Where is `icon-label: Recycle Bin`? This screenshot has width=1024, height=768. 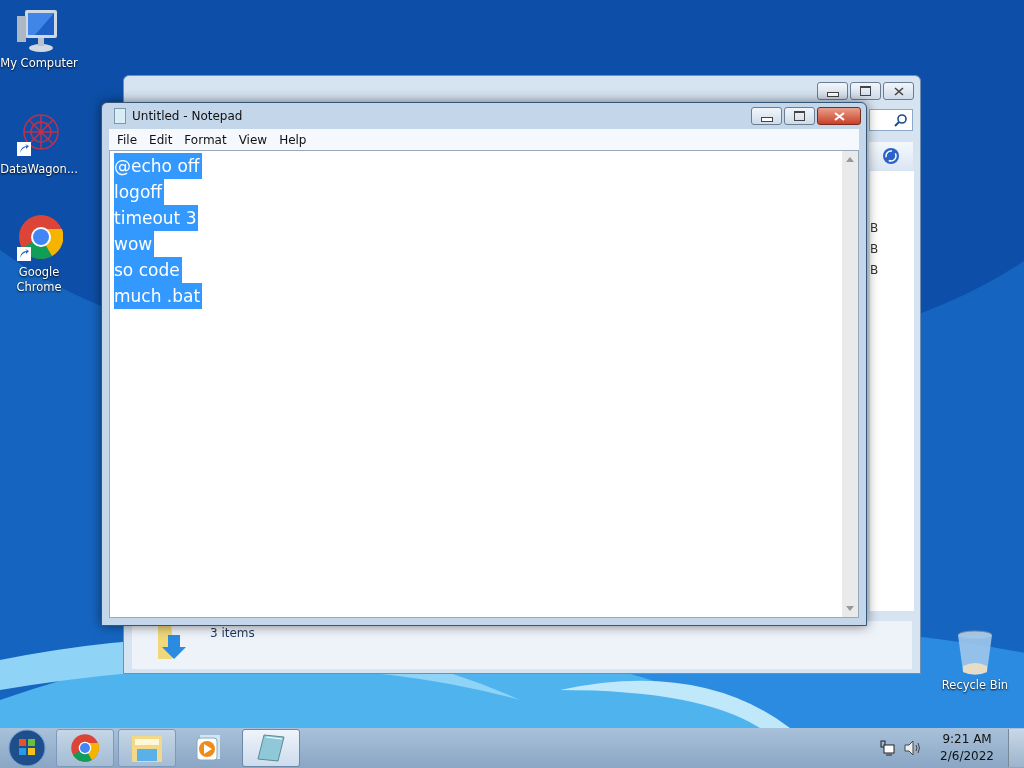
icon-label: Recycle Bin is located at coordinates (975, 685).